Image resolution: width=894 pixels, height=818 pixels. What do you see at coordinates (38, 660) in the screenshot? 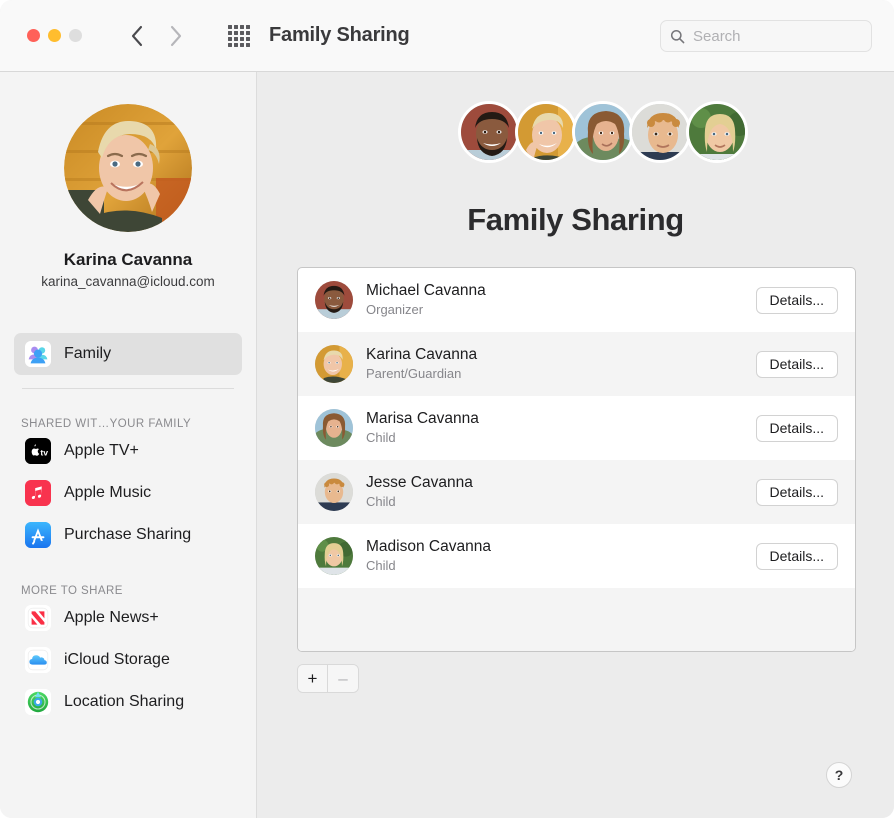
I see `icloud-icon` at bounding box center [38, 660].